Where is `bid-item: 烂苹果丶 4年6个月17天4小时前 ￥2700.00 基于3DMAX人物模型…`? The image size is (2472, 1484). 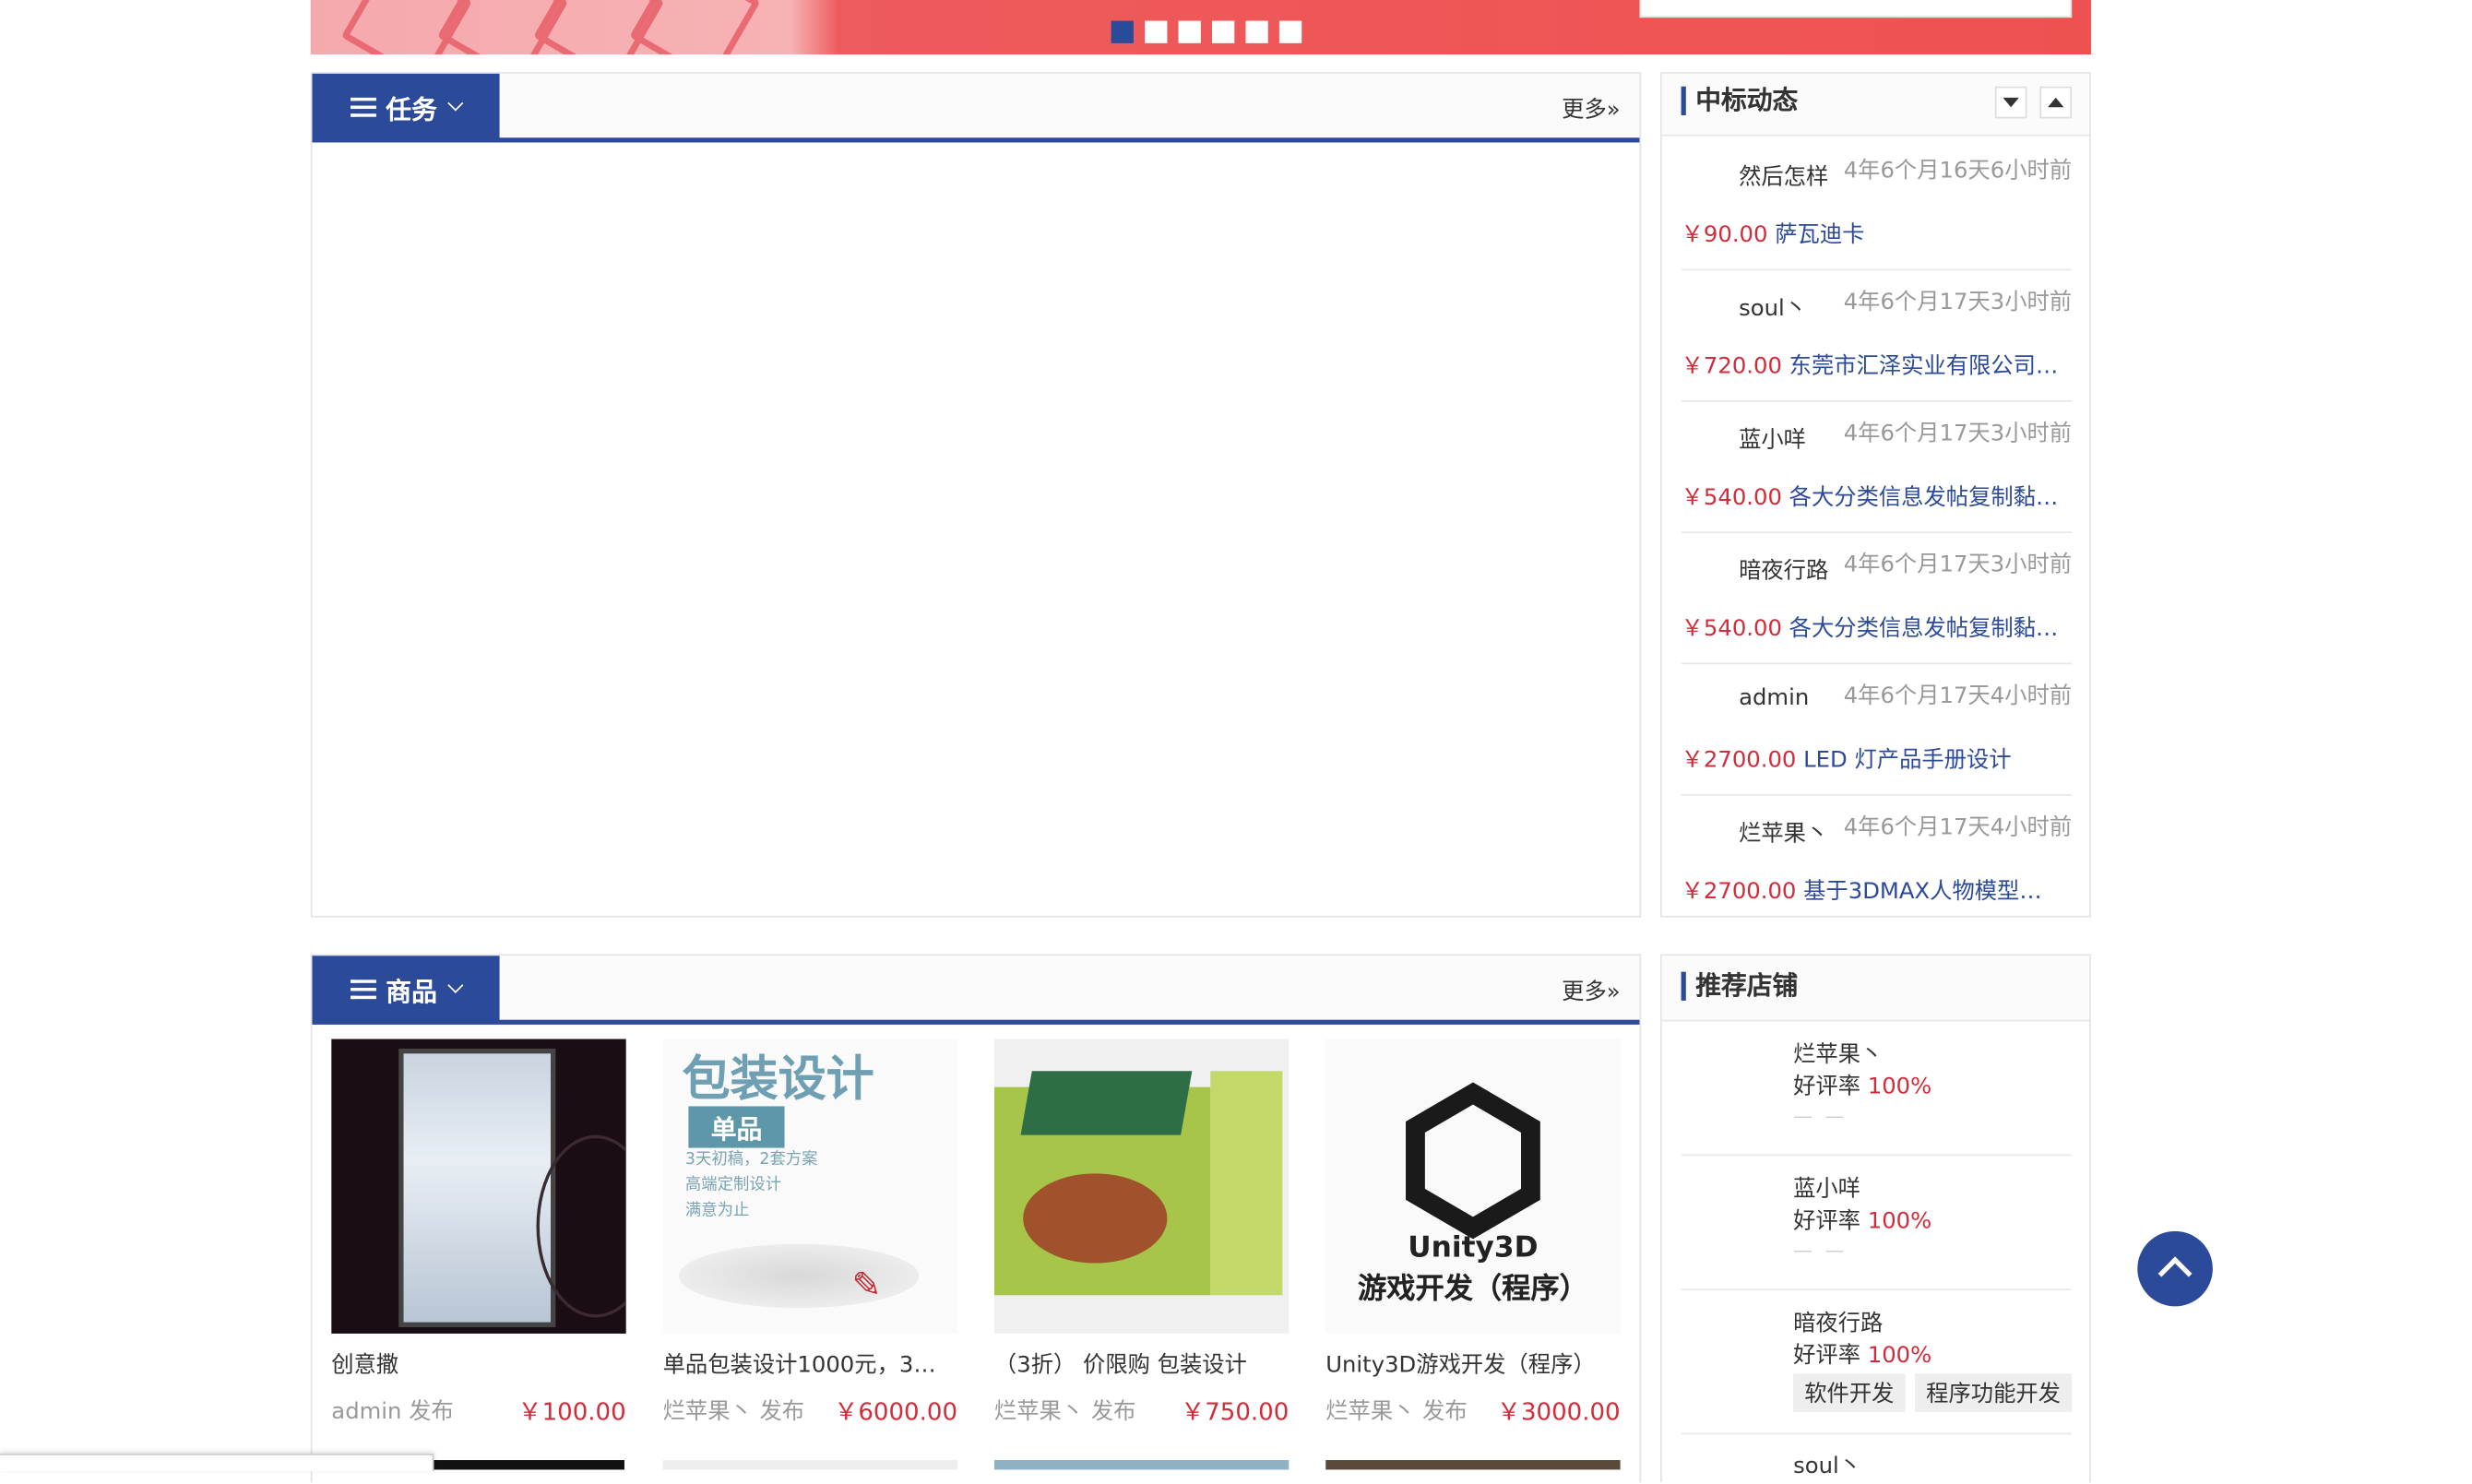
bid-item: 烂苹果丶 4年6个月17天4小时前 ￥2700.00 基于3DMAX人物模型… is located at coordinates (1877, 859).